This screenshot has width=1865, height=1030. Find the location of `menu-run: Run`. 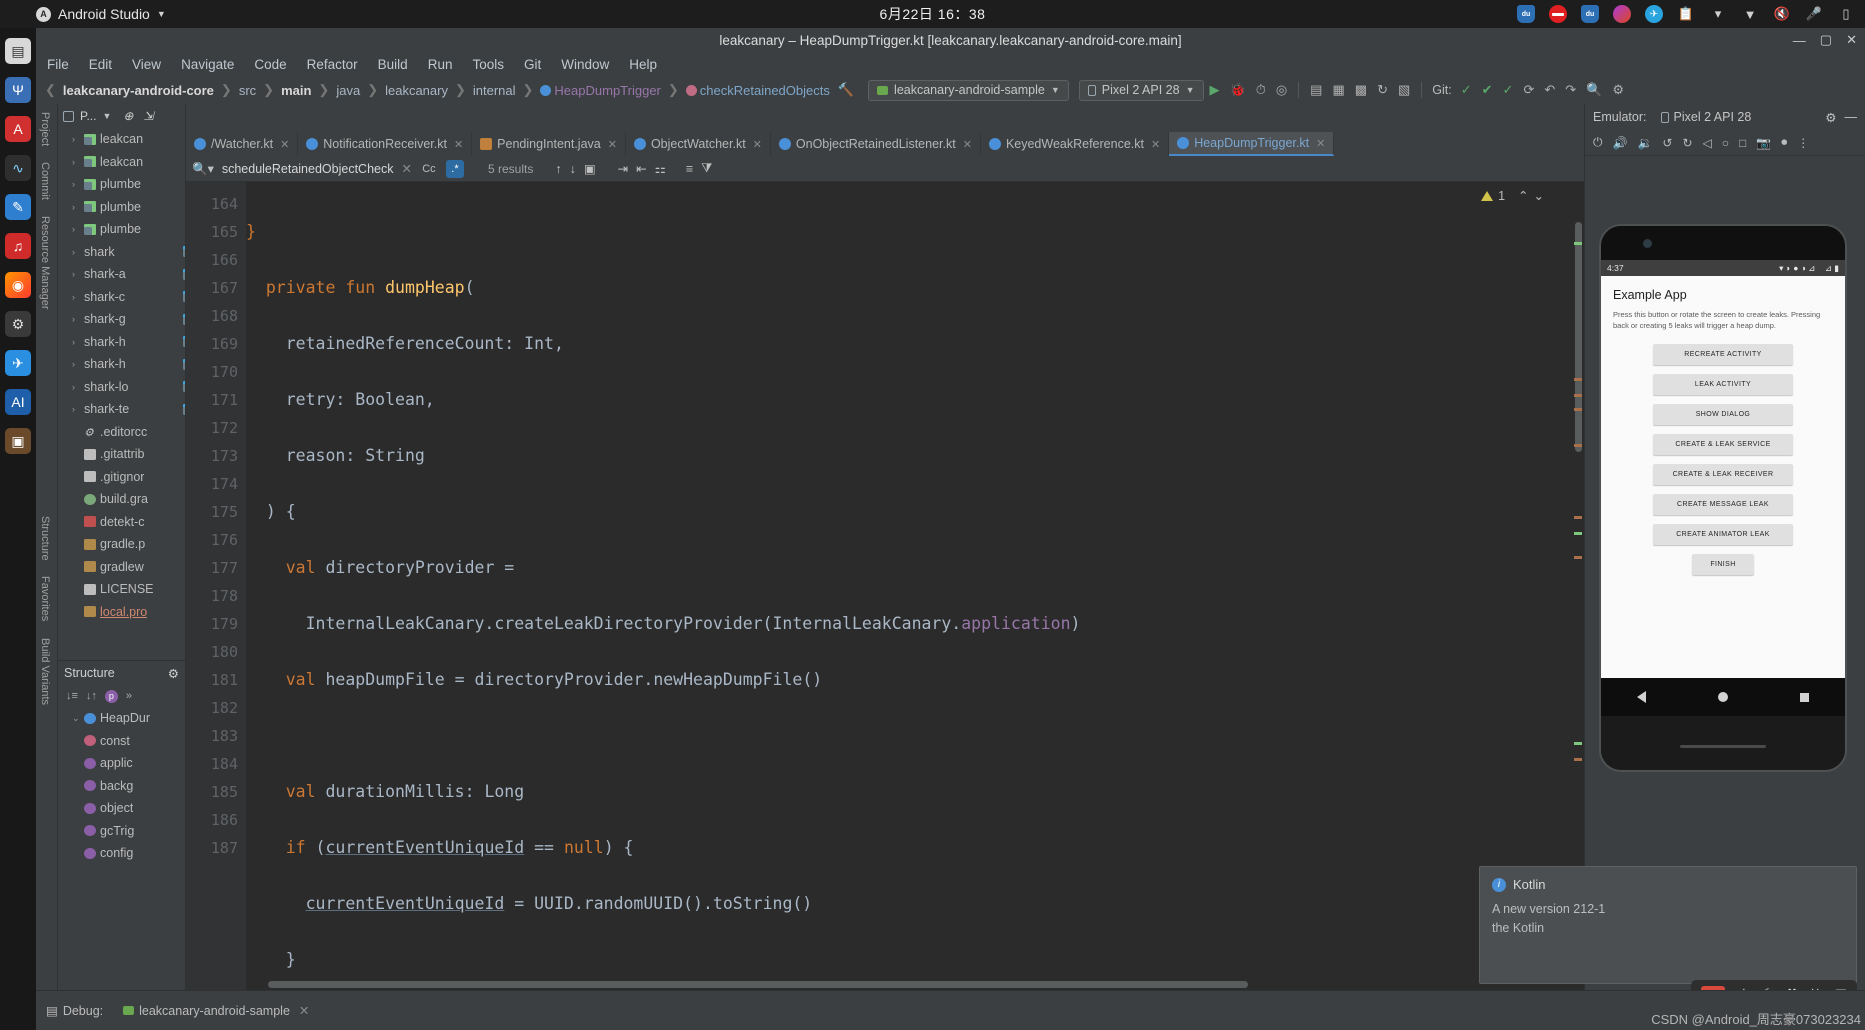

menu-run: Run is located at coordinates (440, 64).